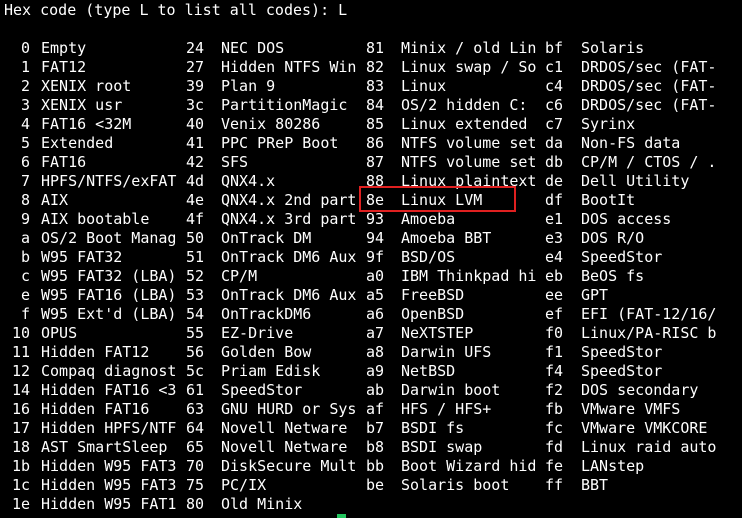  I want to click on partition-type-name: FAT12, so click(64, 67).